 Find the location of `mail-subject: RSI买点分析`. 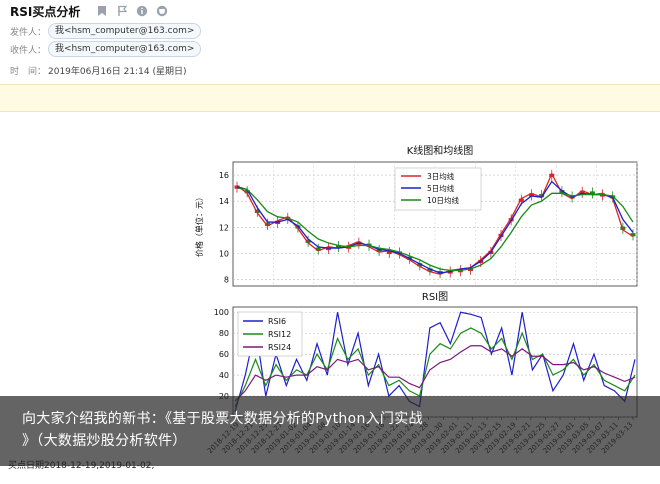

mail-subject: RSI买点分析 is located at coordinates (45, 11).